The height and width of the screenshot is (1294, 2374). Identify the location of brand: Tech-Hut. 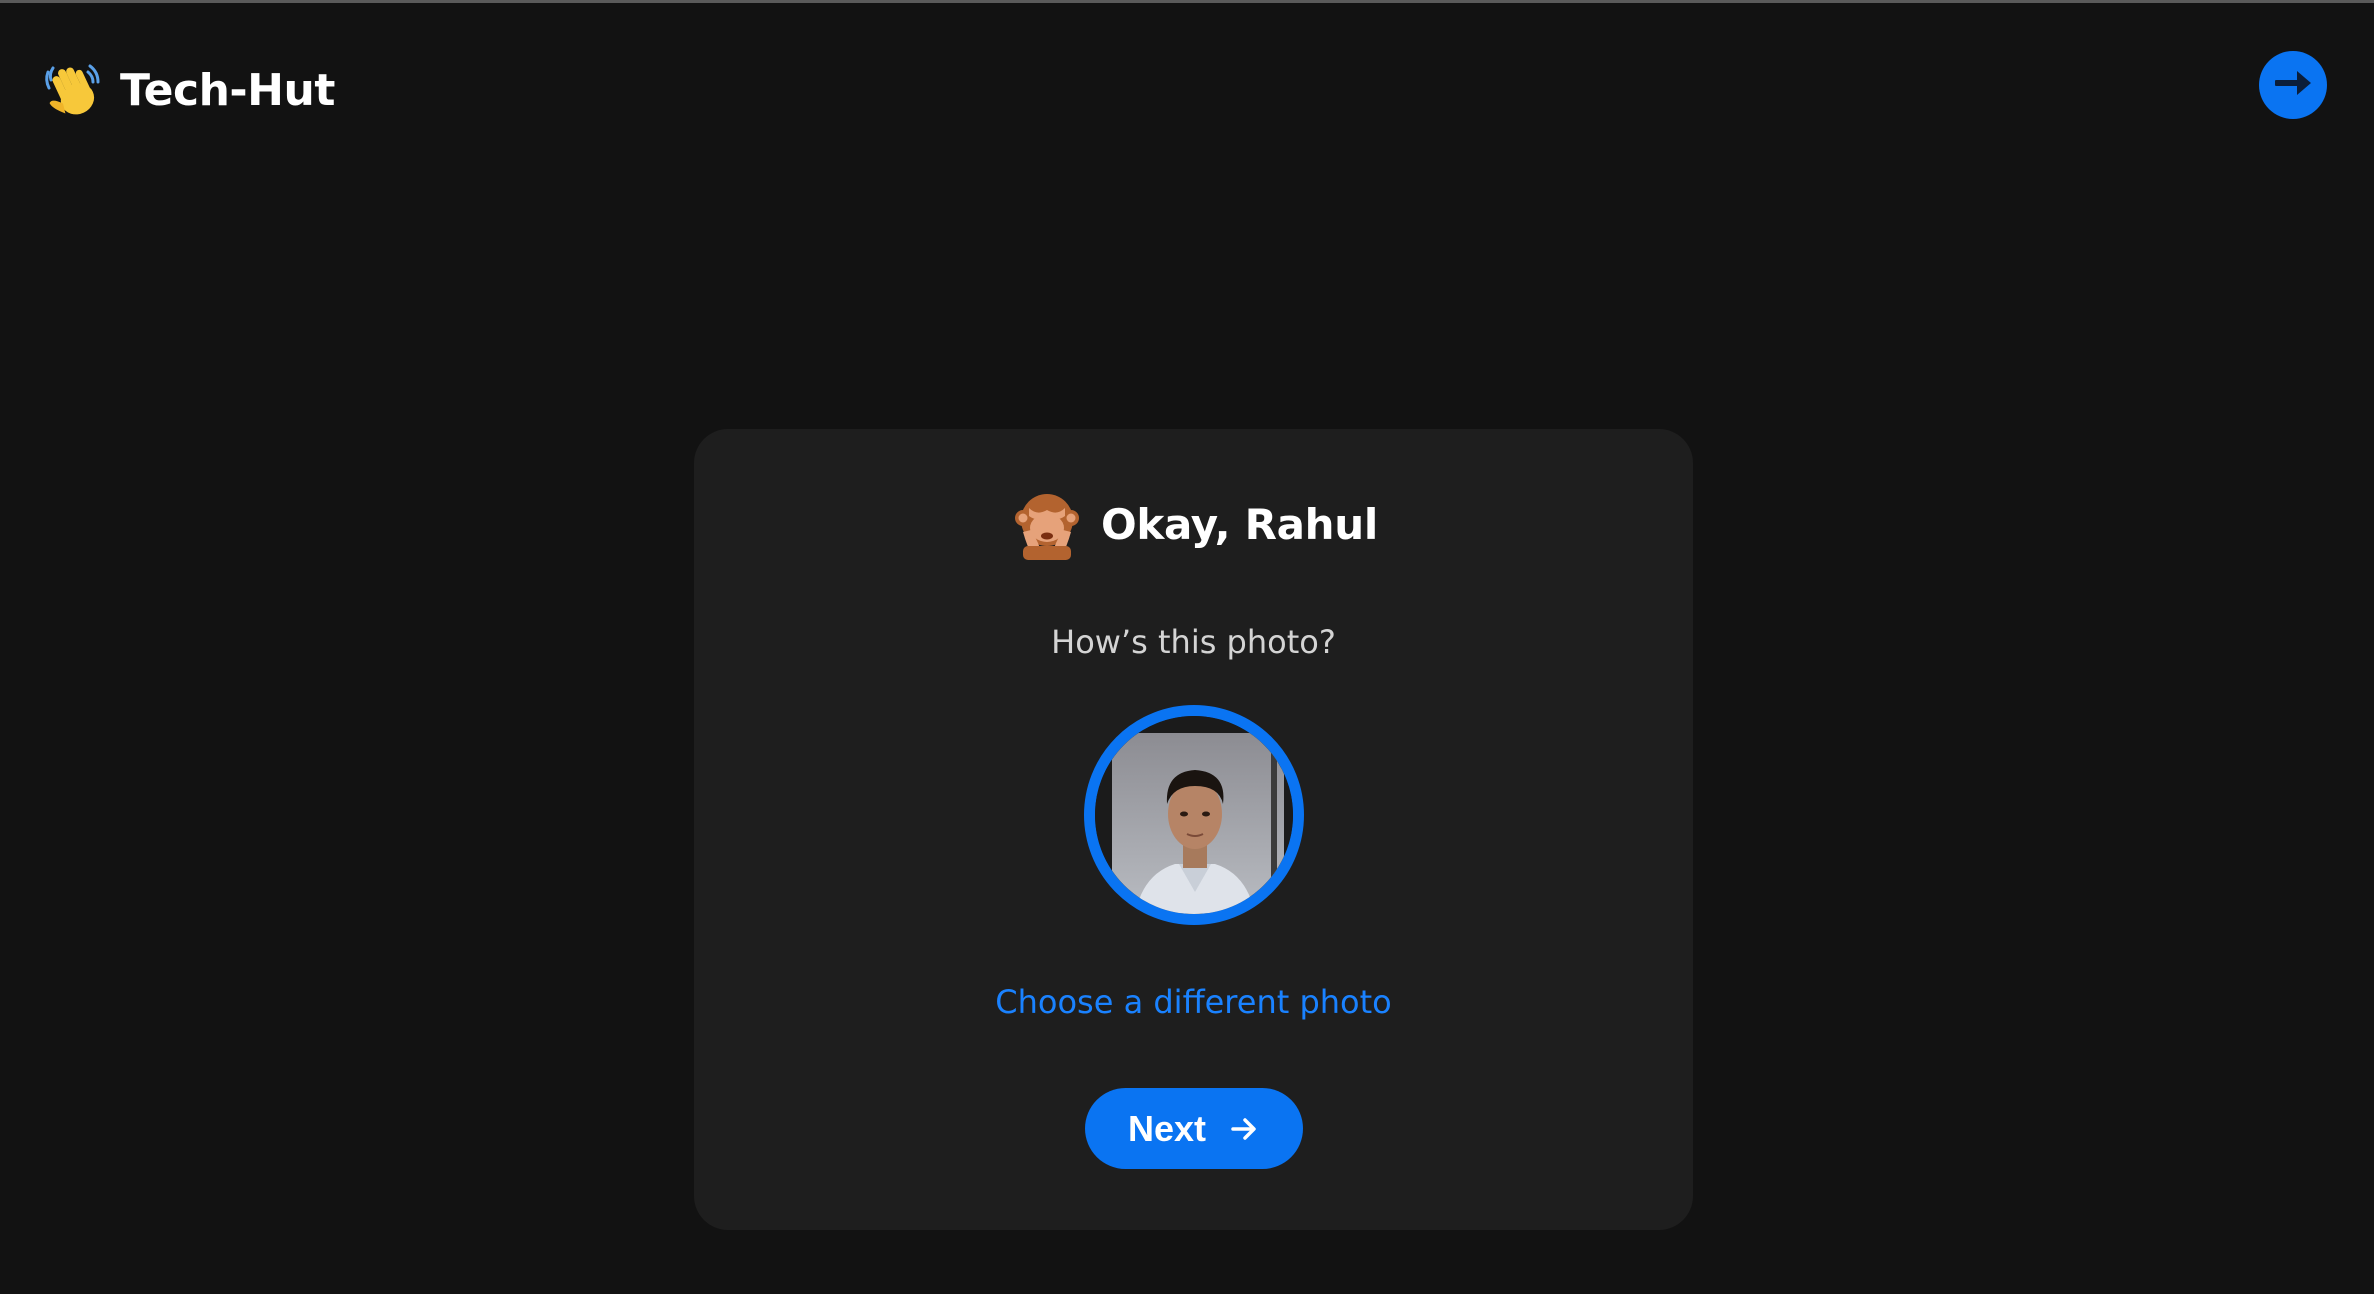
(187, 90).